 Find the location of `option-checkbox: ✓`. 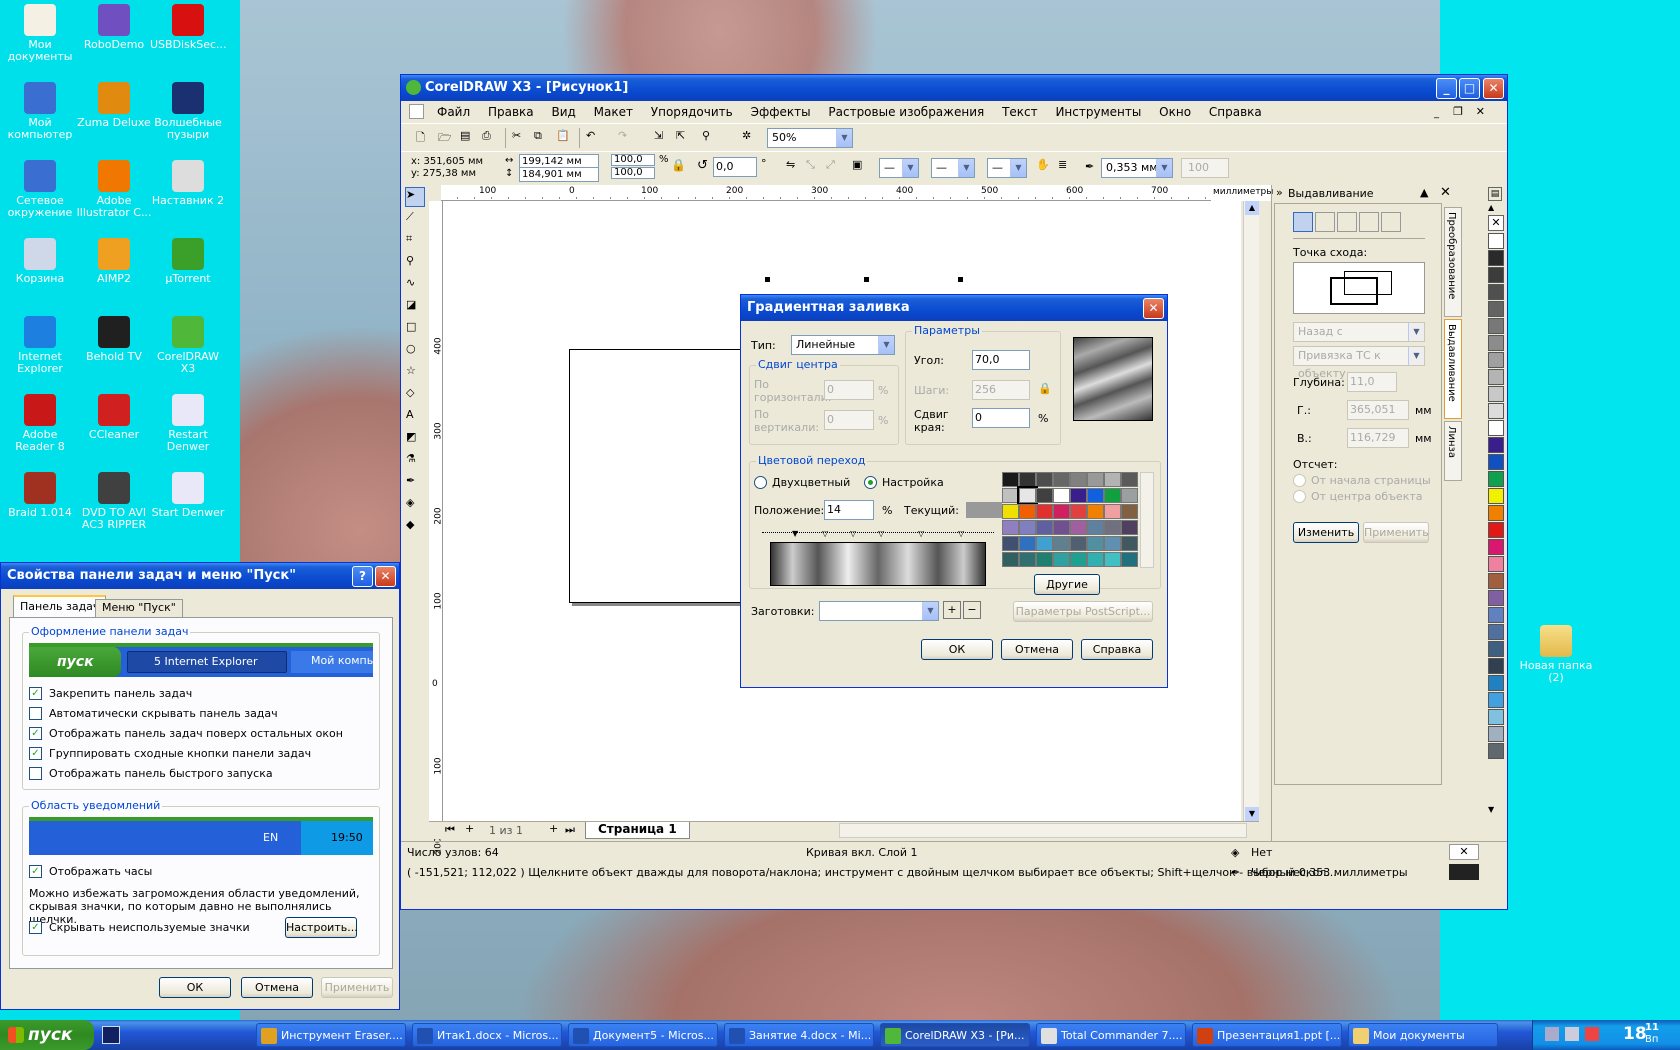

option-checkbox: ✓ is located at coordinates (35, 733).